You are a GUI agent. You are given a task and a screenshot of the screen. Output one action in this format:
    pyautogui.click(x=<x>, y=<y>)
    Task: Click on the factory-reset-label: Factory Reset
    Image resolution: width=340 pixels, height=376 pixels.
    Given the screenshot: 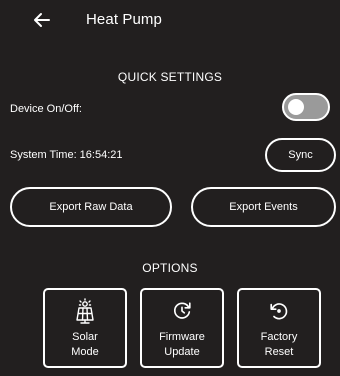 What is the action you would take?
    pyautogui.click(x=279, y=344)
    